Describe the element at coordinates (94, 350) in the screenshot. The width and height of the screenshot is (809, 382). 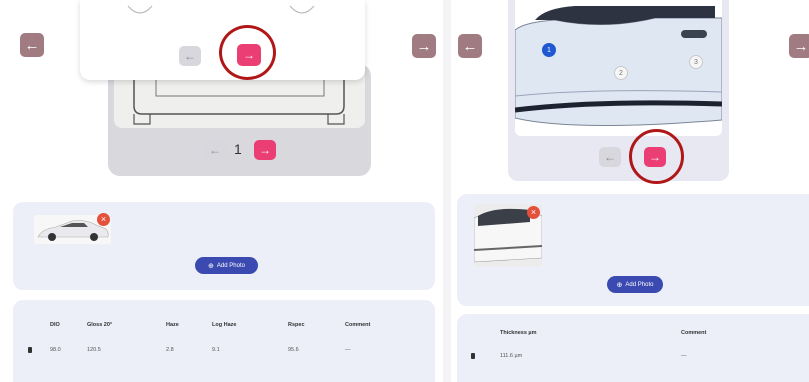
I see `table-cell-gloss: 120.5` at that location.